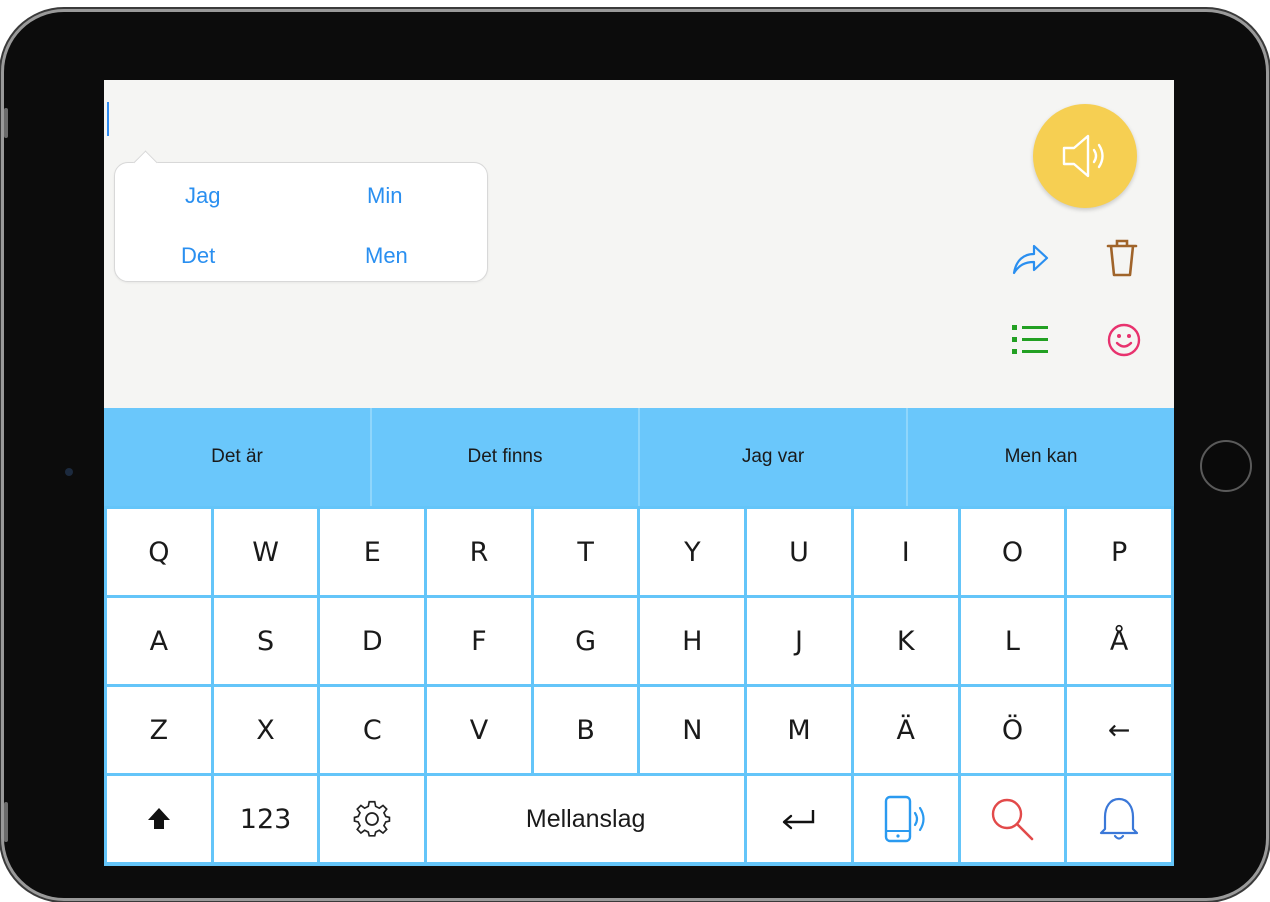 This screenshot has height=902, width=1270. Describe the element at coordinates (799, 641) in the screenshot. I see `key-letter: J` at that location.